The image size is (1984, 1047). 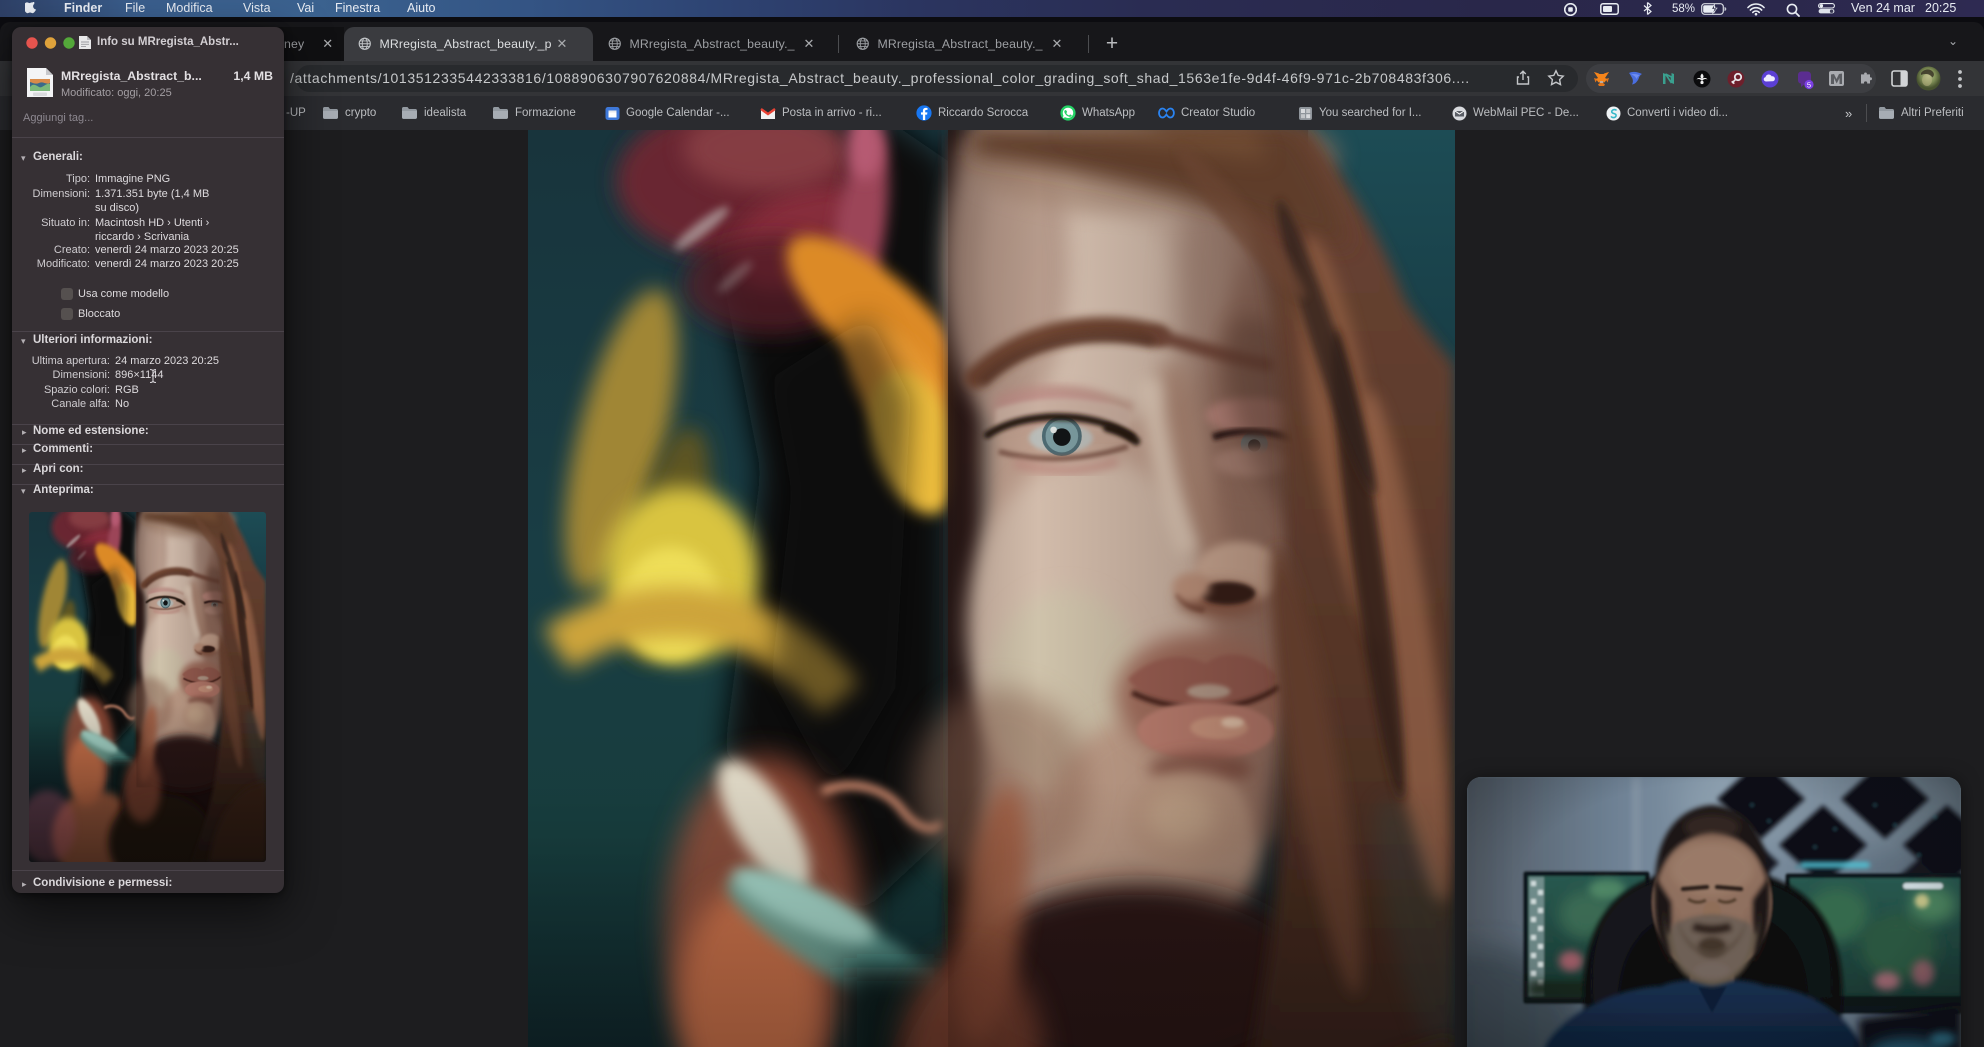 What do you see at coordinates (1809, 85) in the screenshot?
I see `svg-text: 5` at bounding box center [1809, 85].